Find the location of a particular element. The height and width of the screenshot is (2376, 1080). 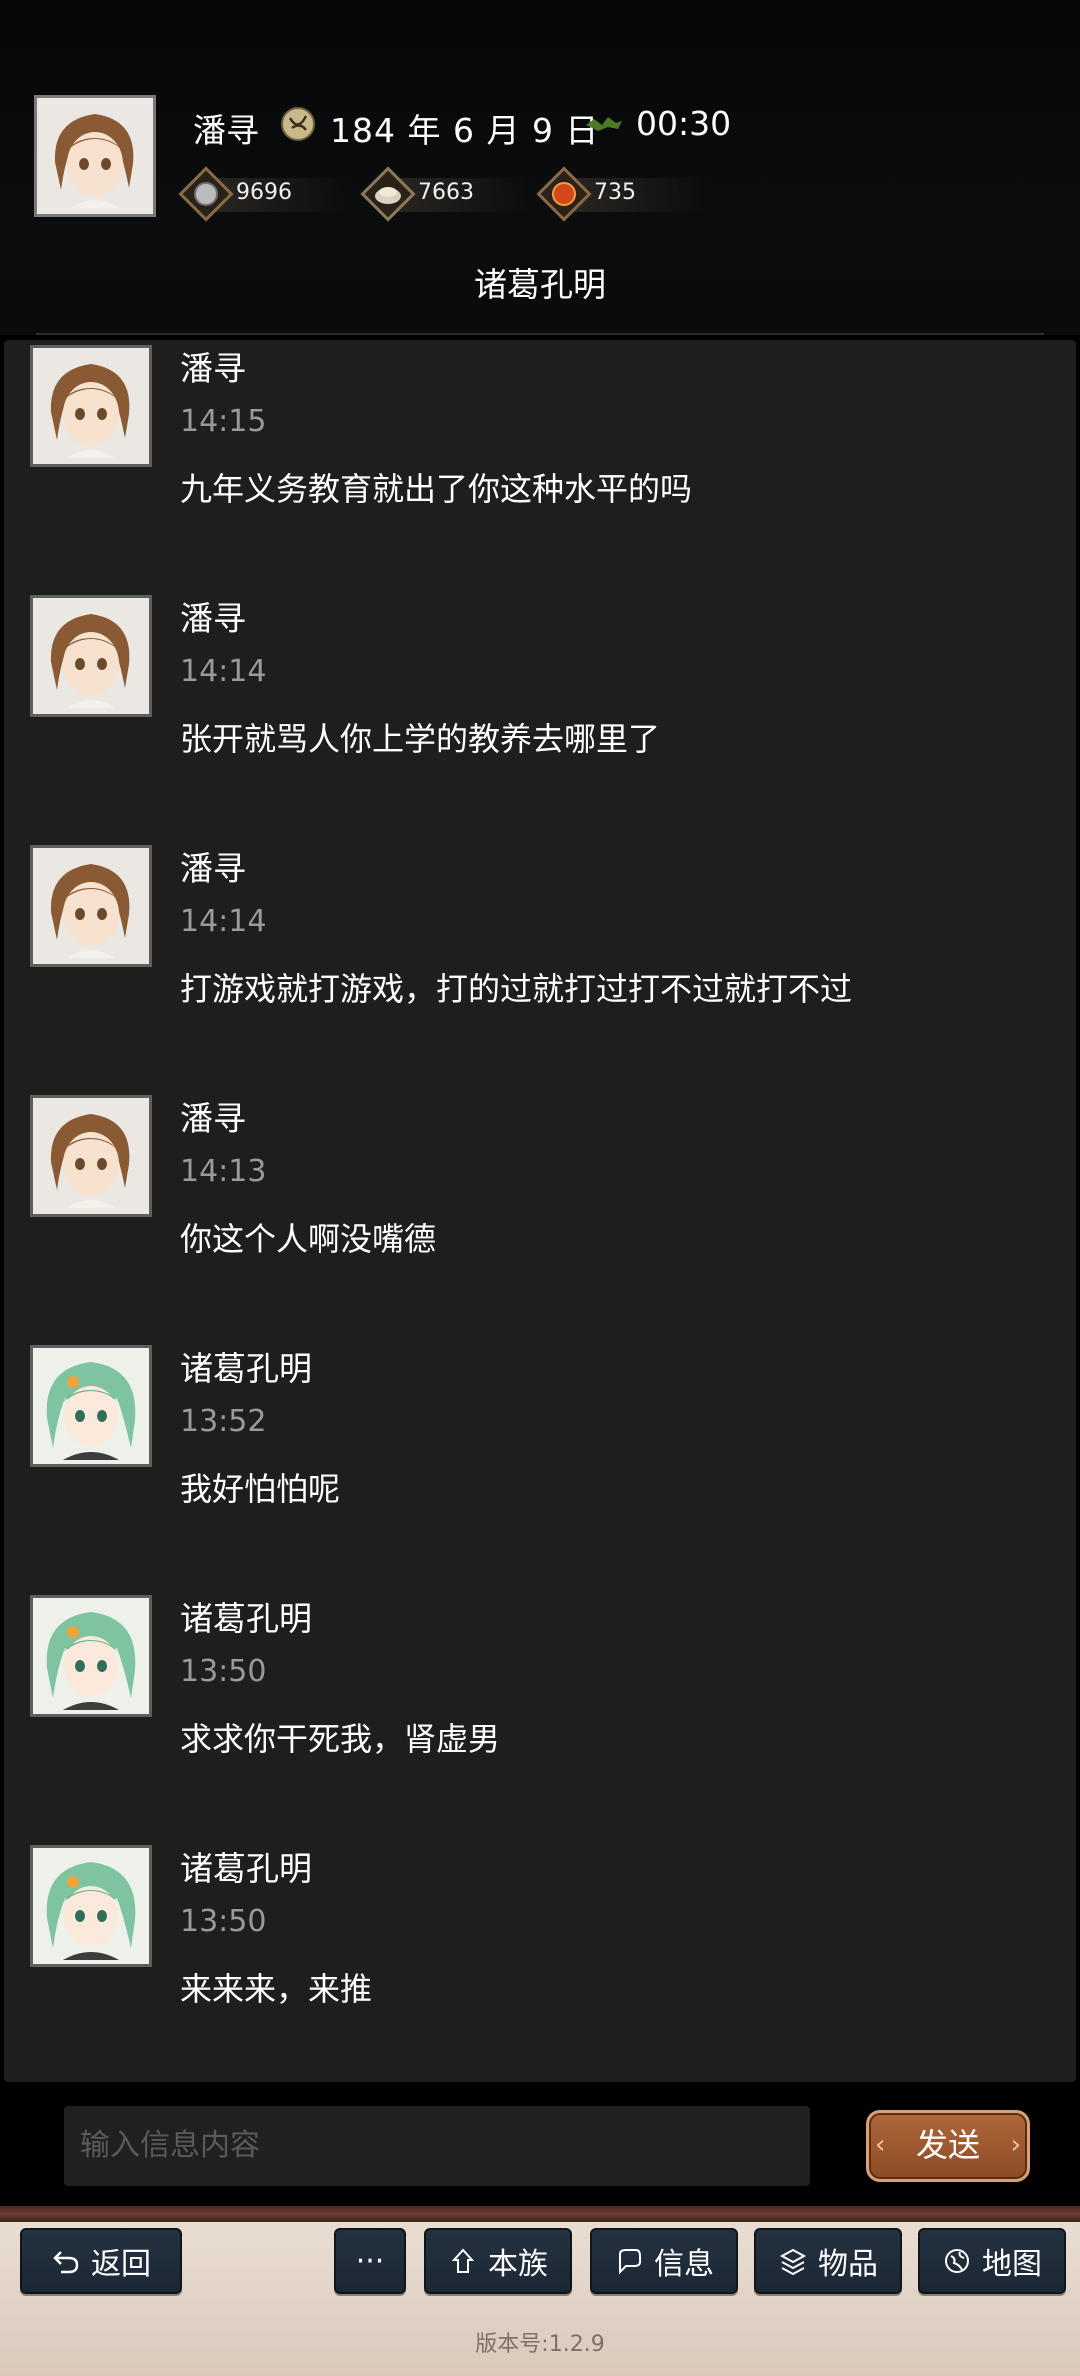

message-item: 诸葛孔明 13:50 求求你干死我，肾虚男 is located at coordinates (540, 1705).